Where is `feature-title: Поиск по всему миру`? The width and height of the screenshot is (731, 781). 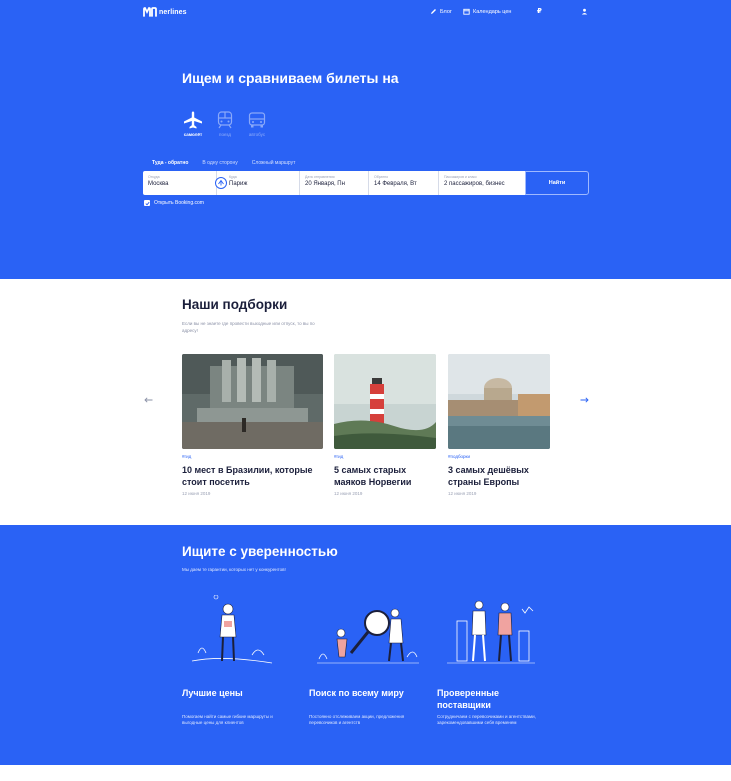 feature-title: Поиск по всему миру is located at coordinates (356, 693).